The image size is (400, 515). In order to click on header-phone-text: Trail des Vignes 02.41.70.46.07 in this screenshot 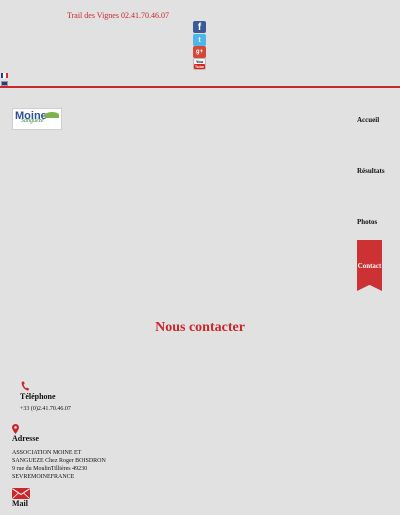, I will do `click(118, 15)`.